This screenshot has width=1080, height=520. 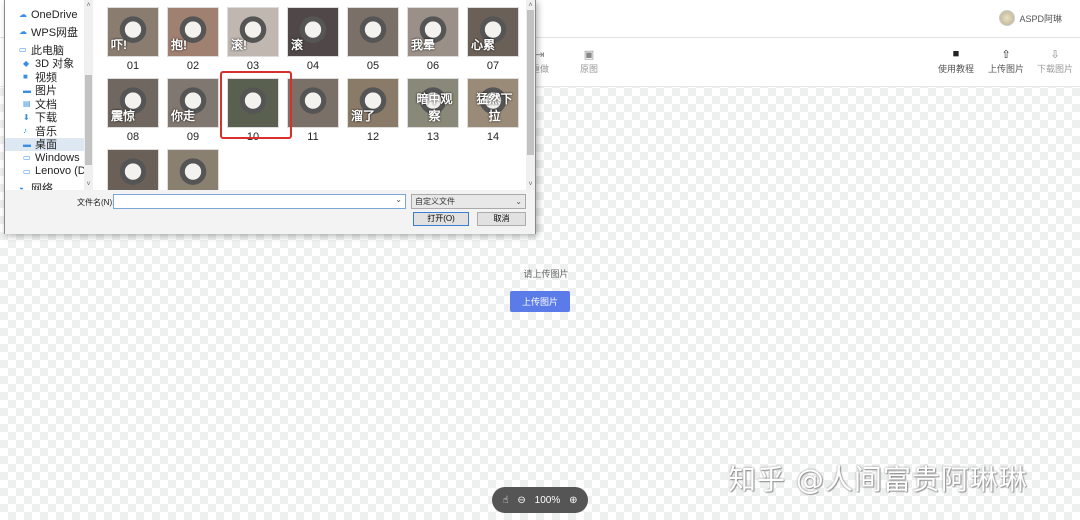 I want to click on watermark: 知乎 @人间富贵阿琳琳, so click(x=878, y=479).